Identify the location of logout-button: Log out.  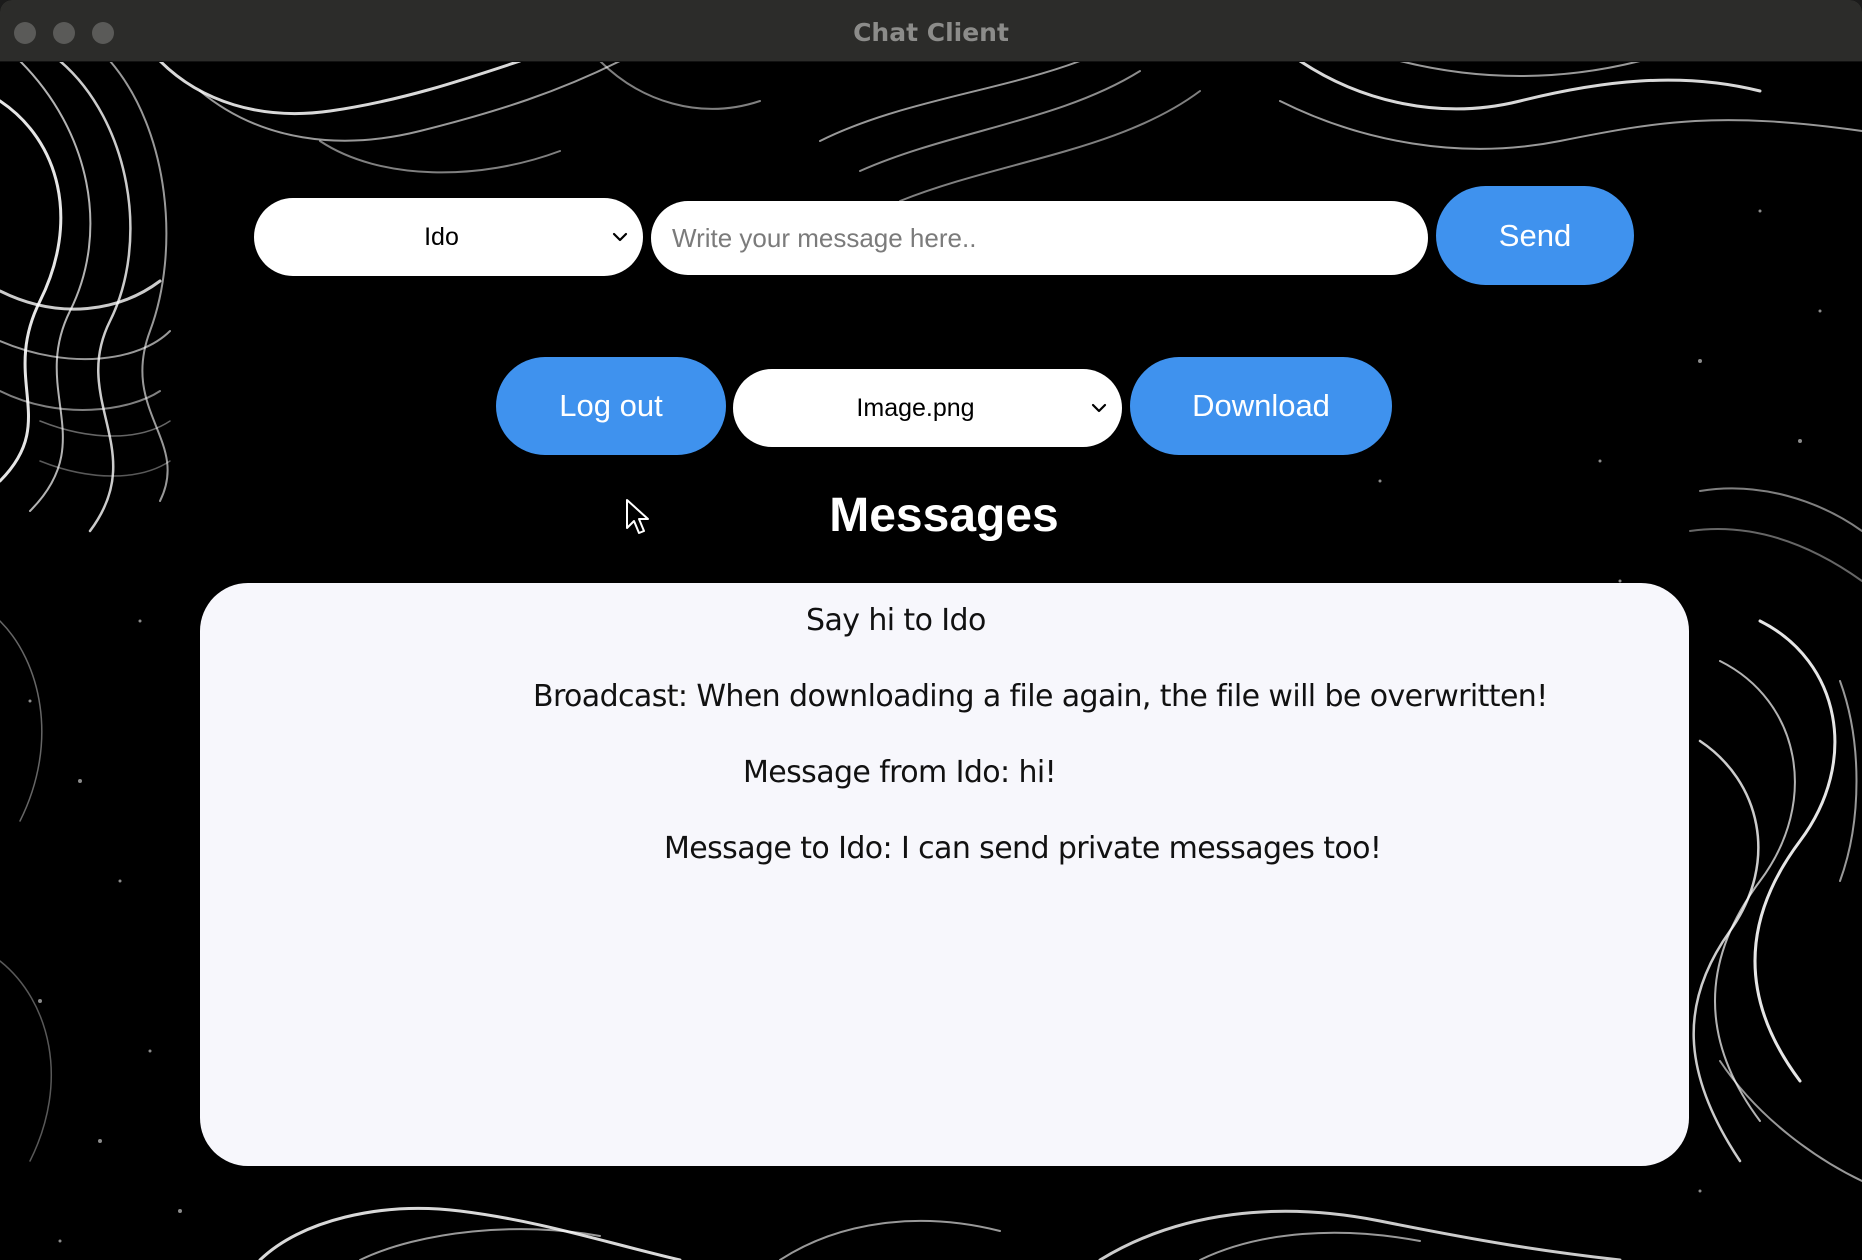
(611, 406).